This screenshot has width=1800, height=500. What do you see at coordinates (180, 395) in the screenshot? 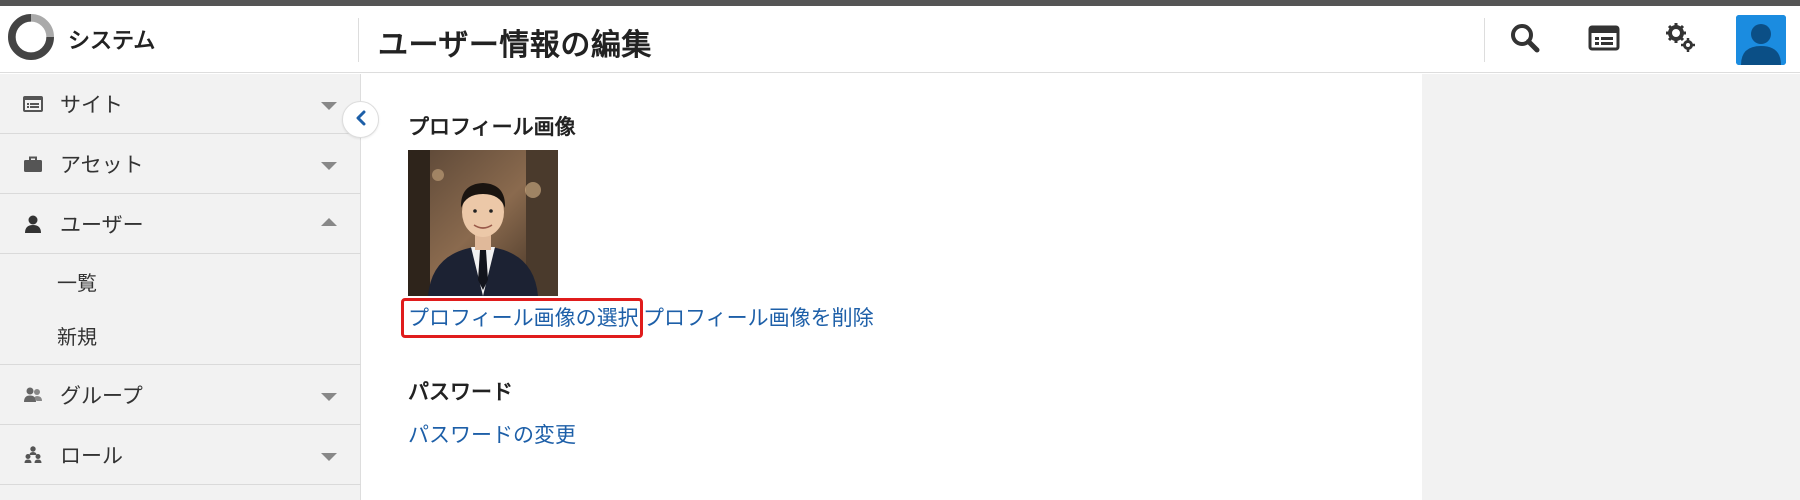
I see `sidebar-item-group: グループ` at bounding box center [180, 395].